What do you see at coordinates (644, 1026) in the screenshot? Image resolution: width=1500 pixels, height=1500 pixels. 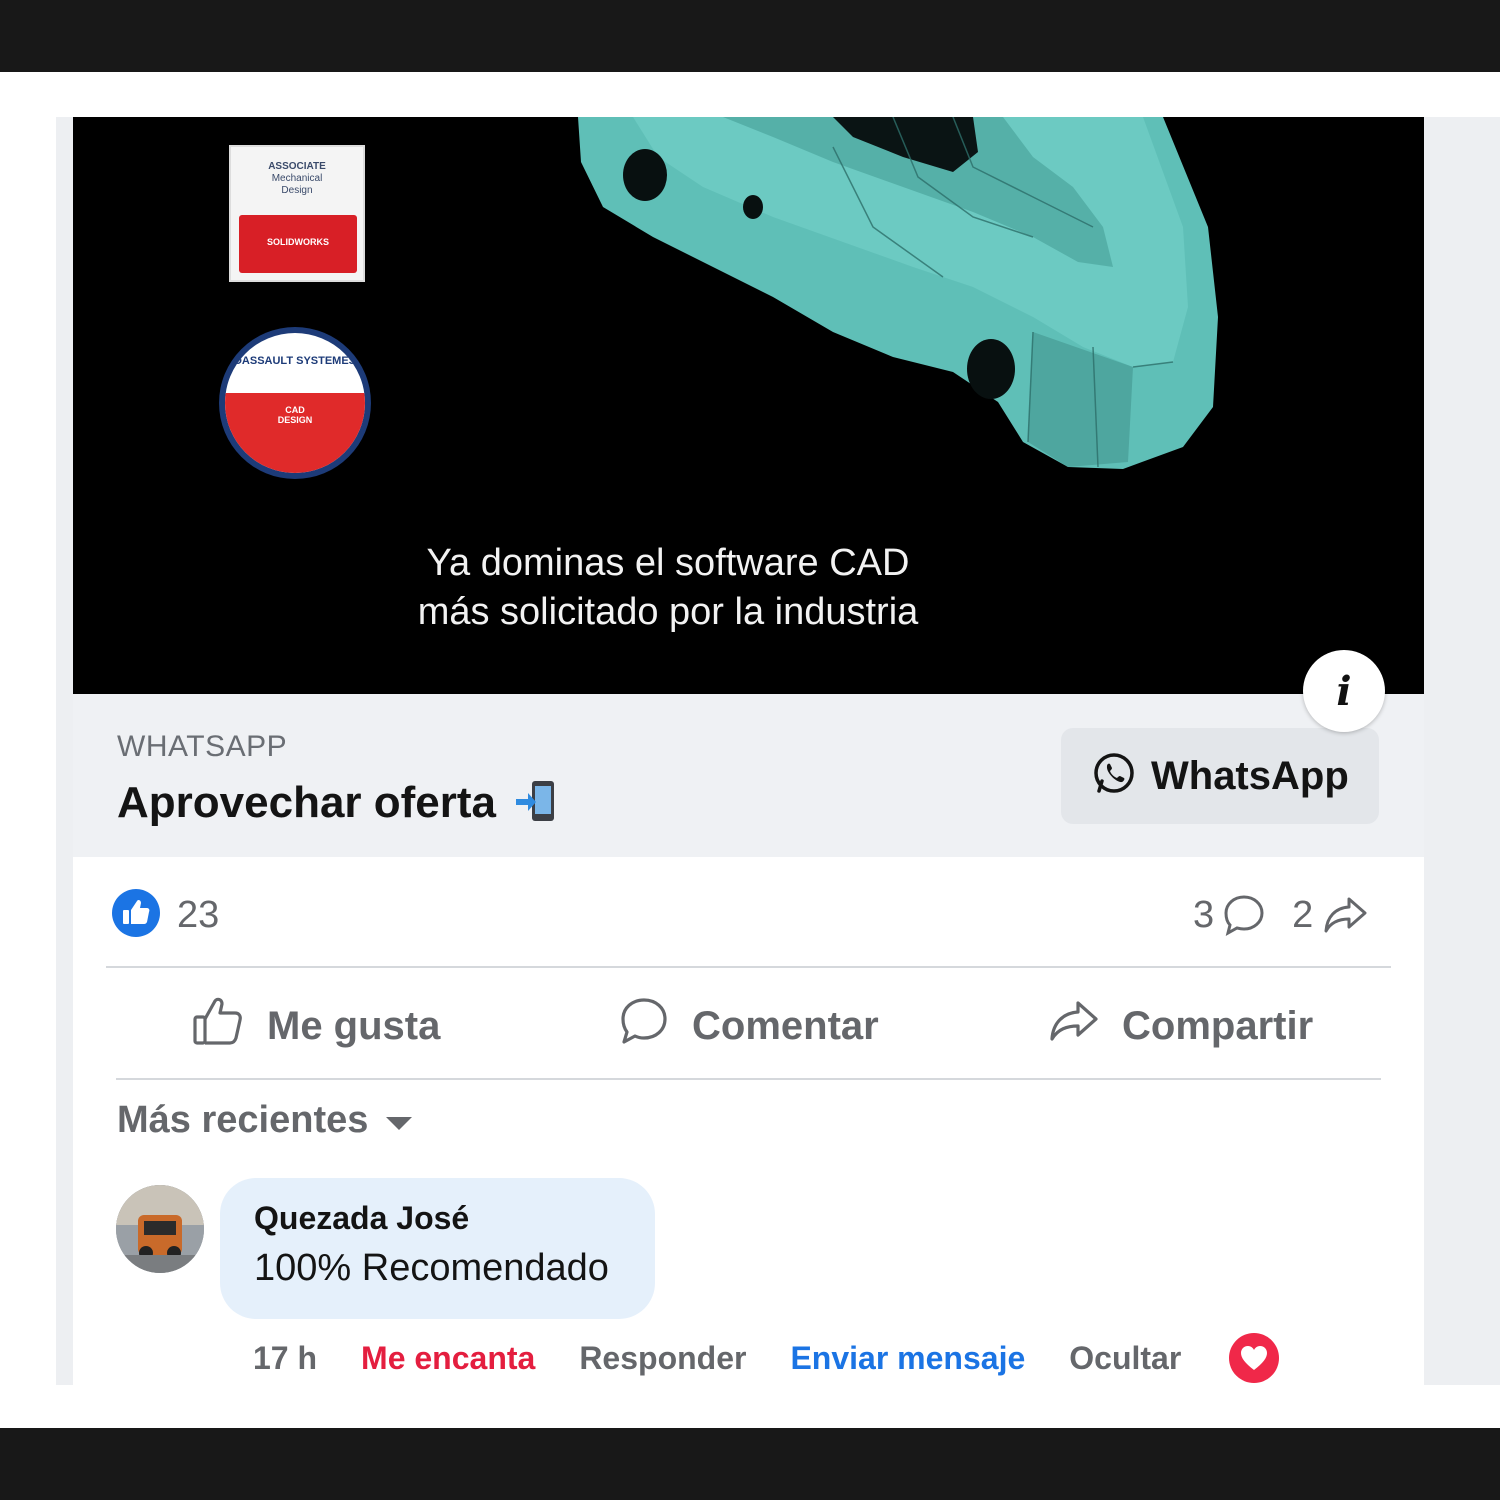 I see `comment-icon` at bounding box center [644, 1026].